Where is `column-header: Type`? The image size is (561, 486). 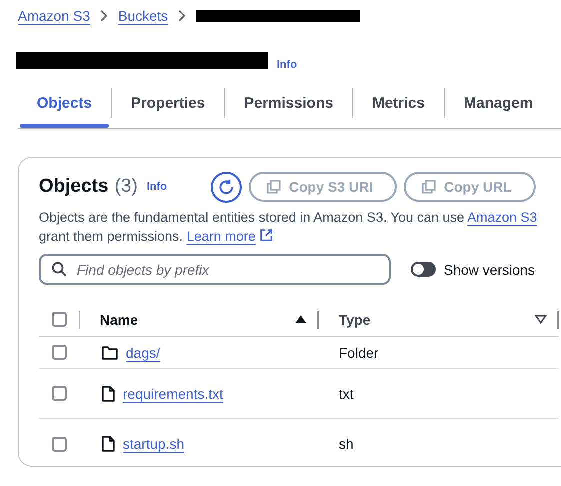
column-header: Type is located at coordinates (355, 320).